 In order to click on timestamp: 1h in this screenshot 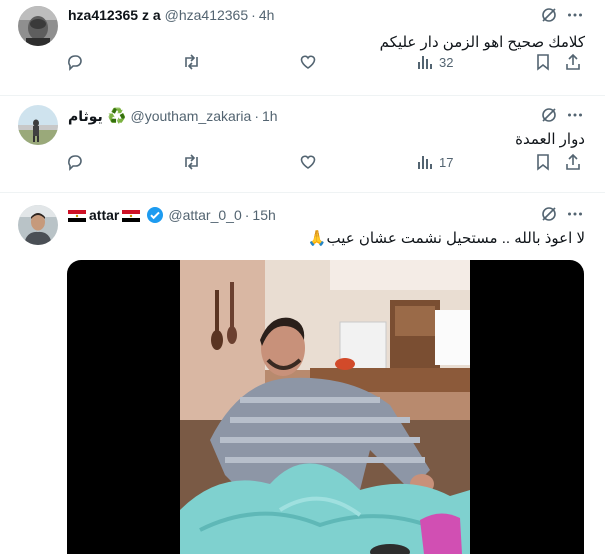, I will do `click(270, 116)`.